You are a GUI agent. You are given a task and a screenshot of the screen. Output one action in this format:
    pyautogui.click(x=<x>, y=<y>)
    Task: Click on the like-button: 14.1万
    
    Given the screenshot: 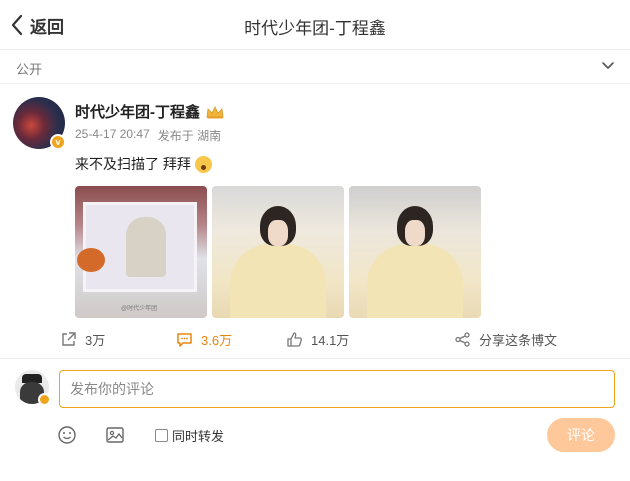 What is the action you would take?
    pyautogui.click(x=317, y=339)
    